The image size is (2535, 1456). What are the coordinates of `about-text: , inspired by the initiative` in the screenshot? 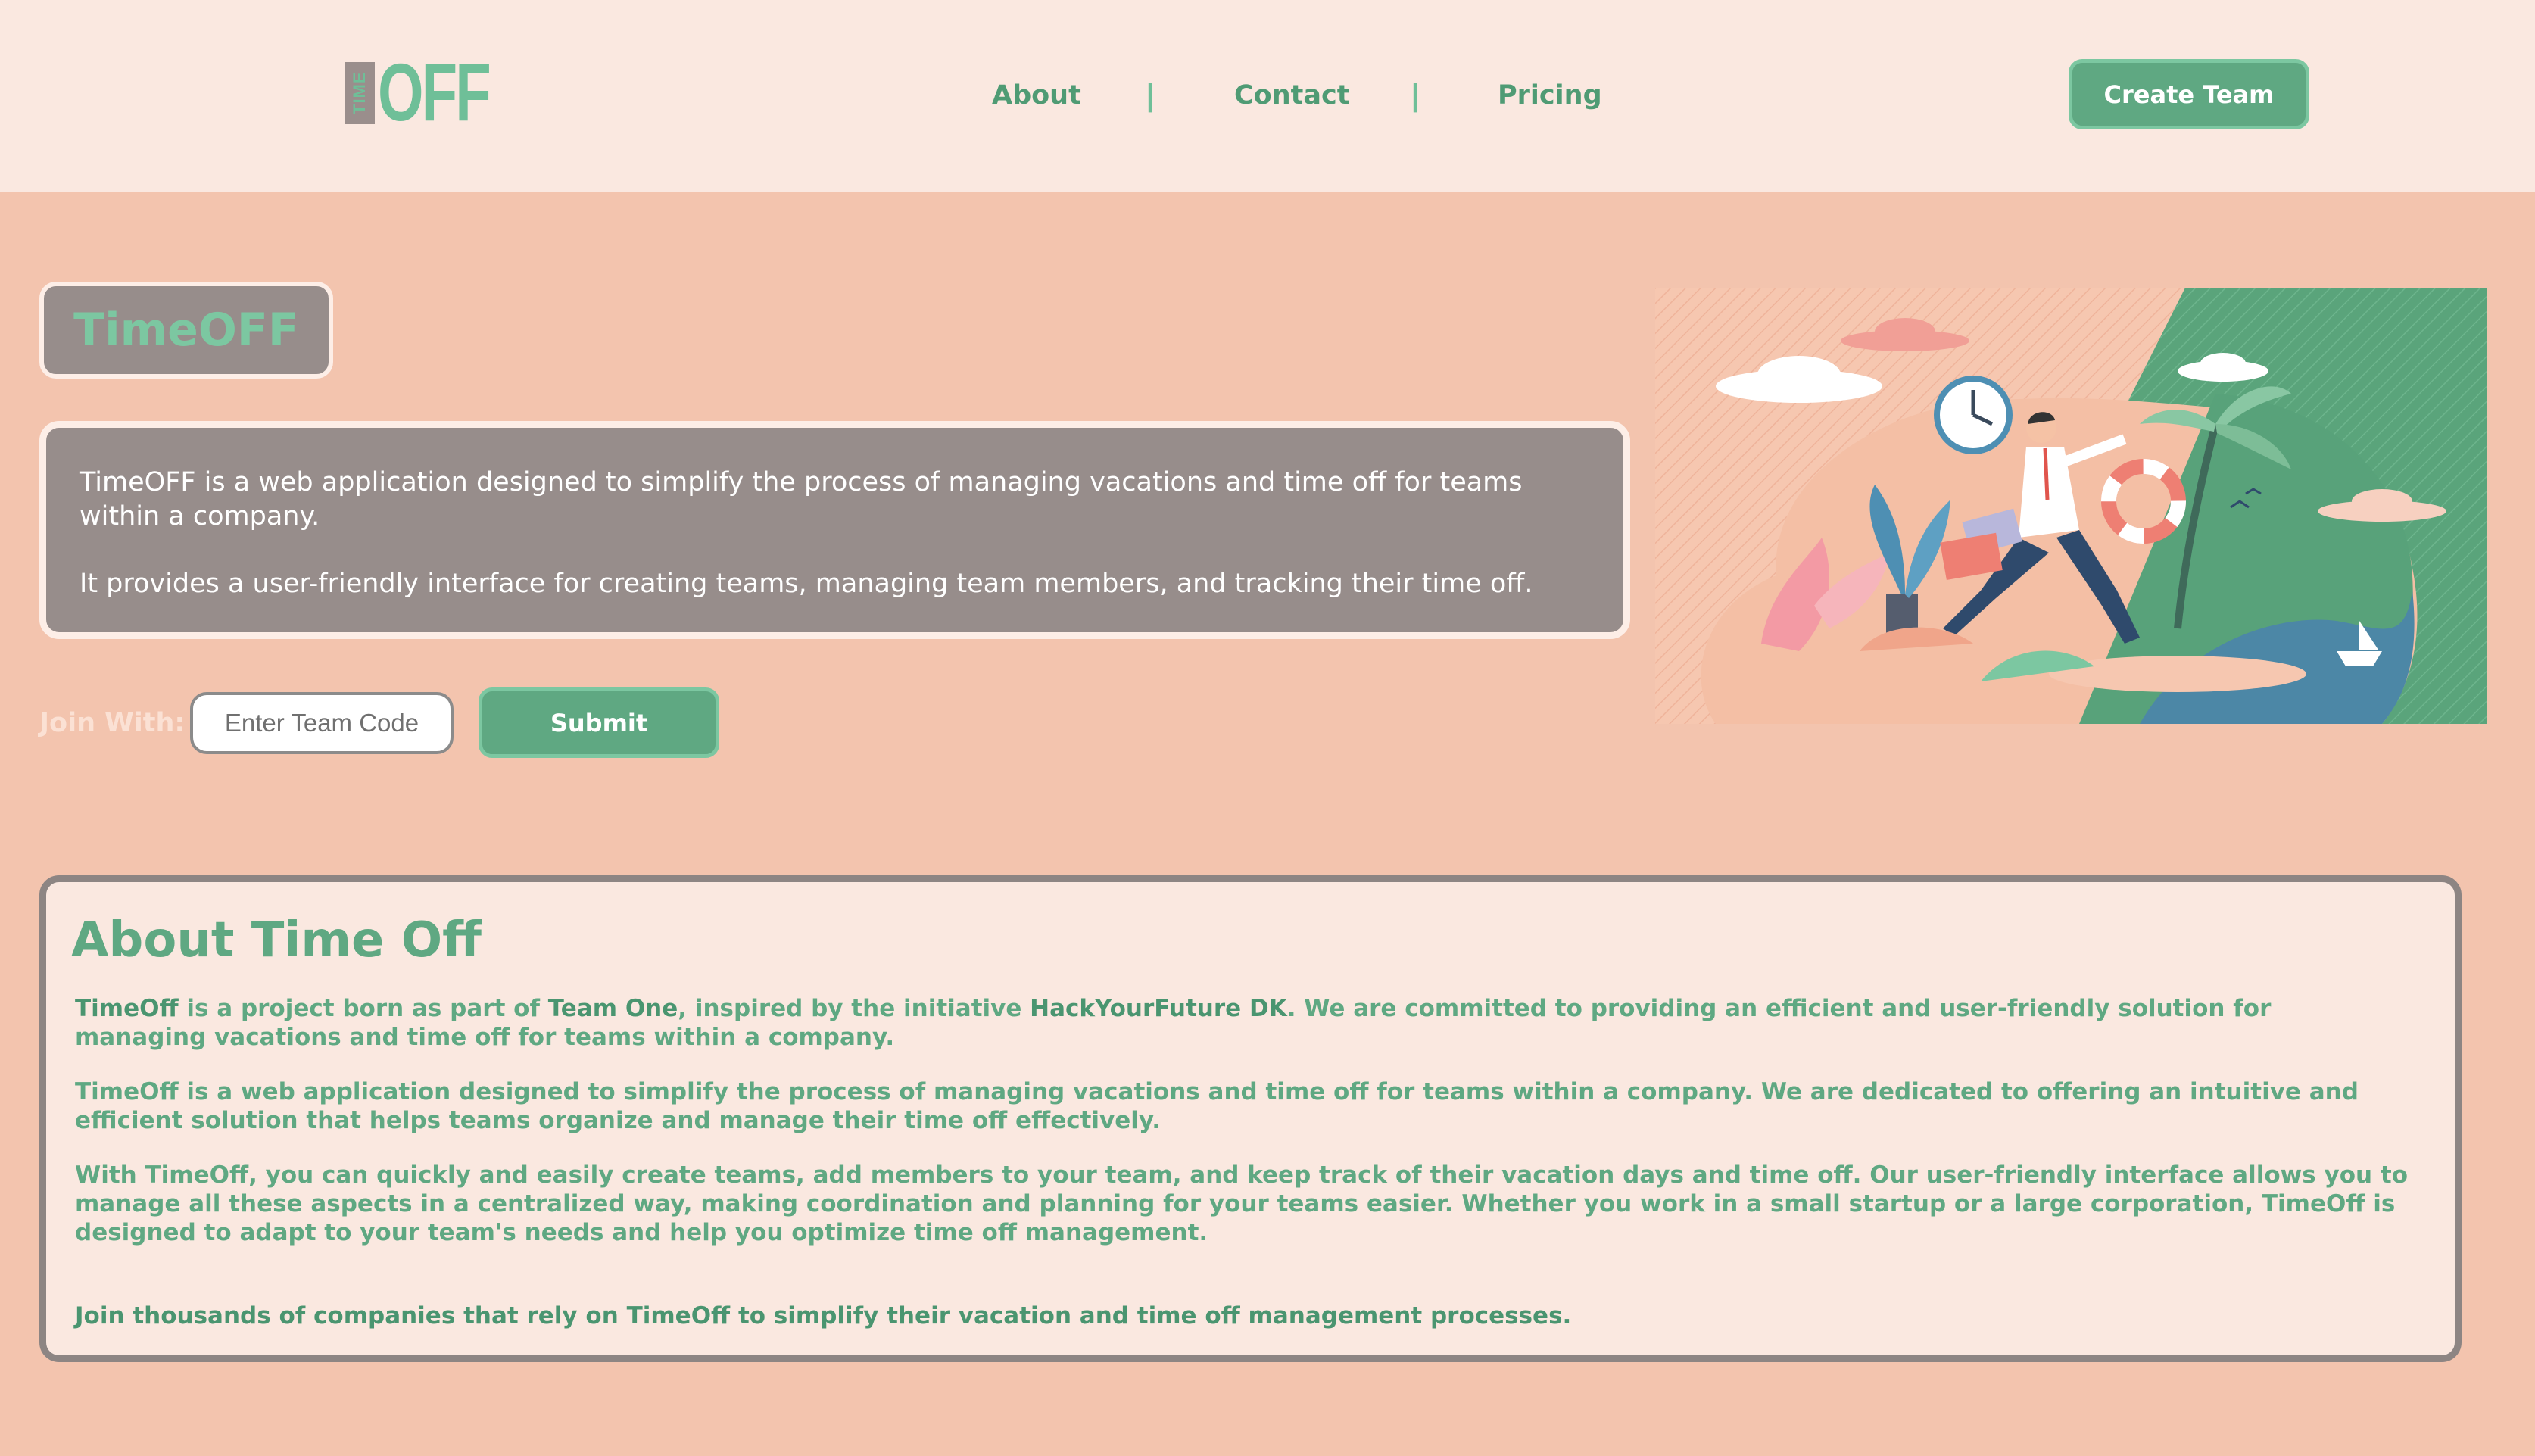 It's located at (854, 1008).